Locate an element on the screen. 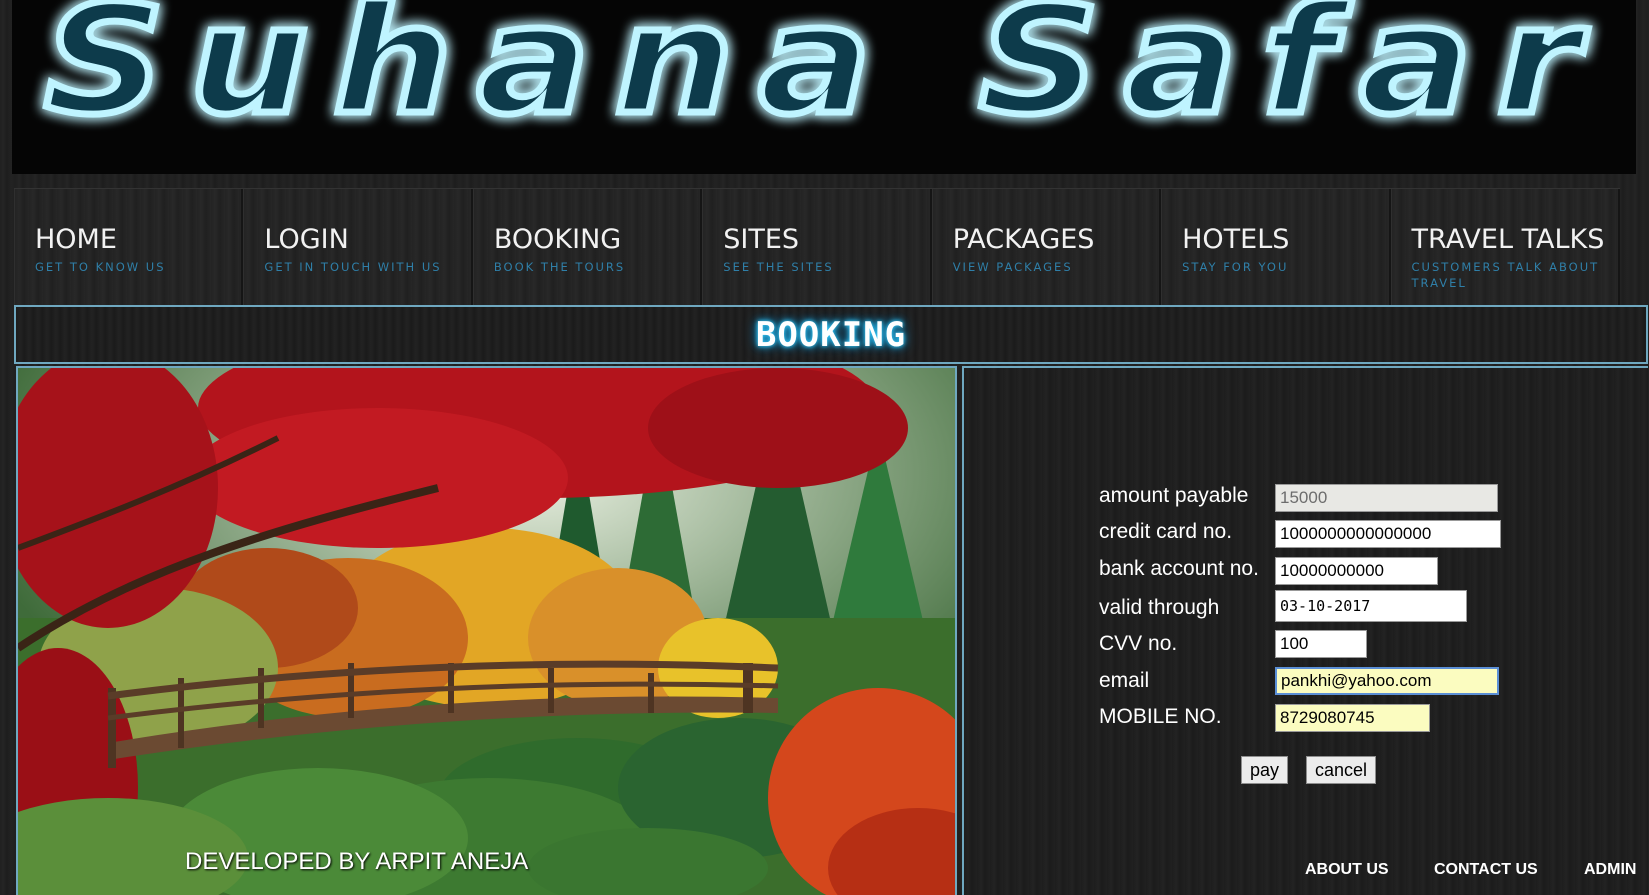 This screenshot has height=895, width=1649. nav-login-subtitle: GET IN TOUCH WITH US is located at coordinates (353, 267).